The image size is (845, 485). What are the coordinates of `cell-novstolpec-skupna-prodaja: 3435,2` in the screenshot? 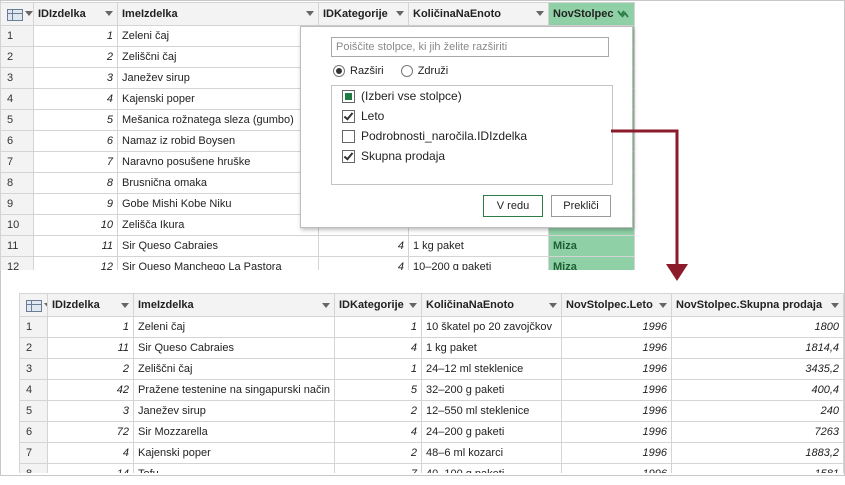 It's located at (758, 369).